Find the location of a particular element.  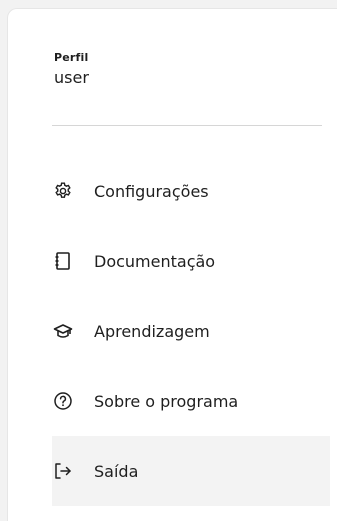

divider is located at coordinates (187, 125).